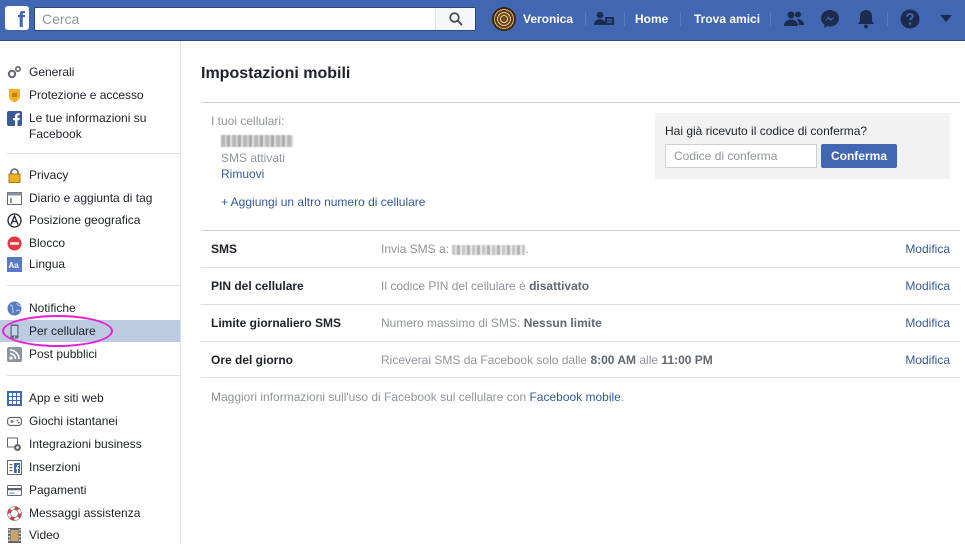  I want to click on film-icon, so click(14, 535).